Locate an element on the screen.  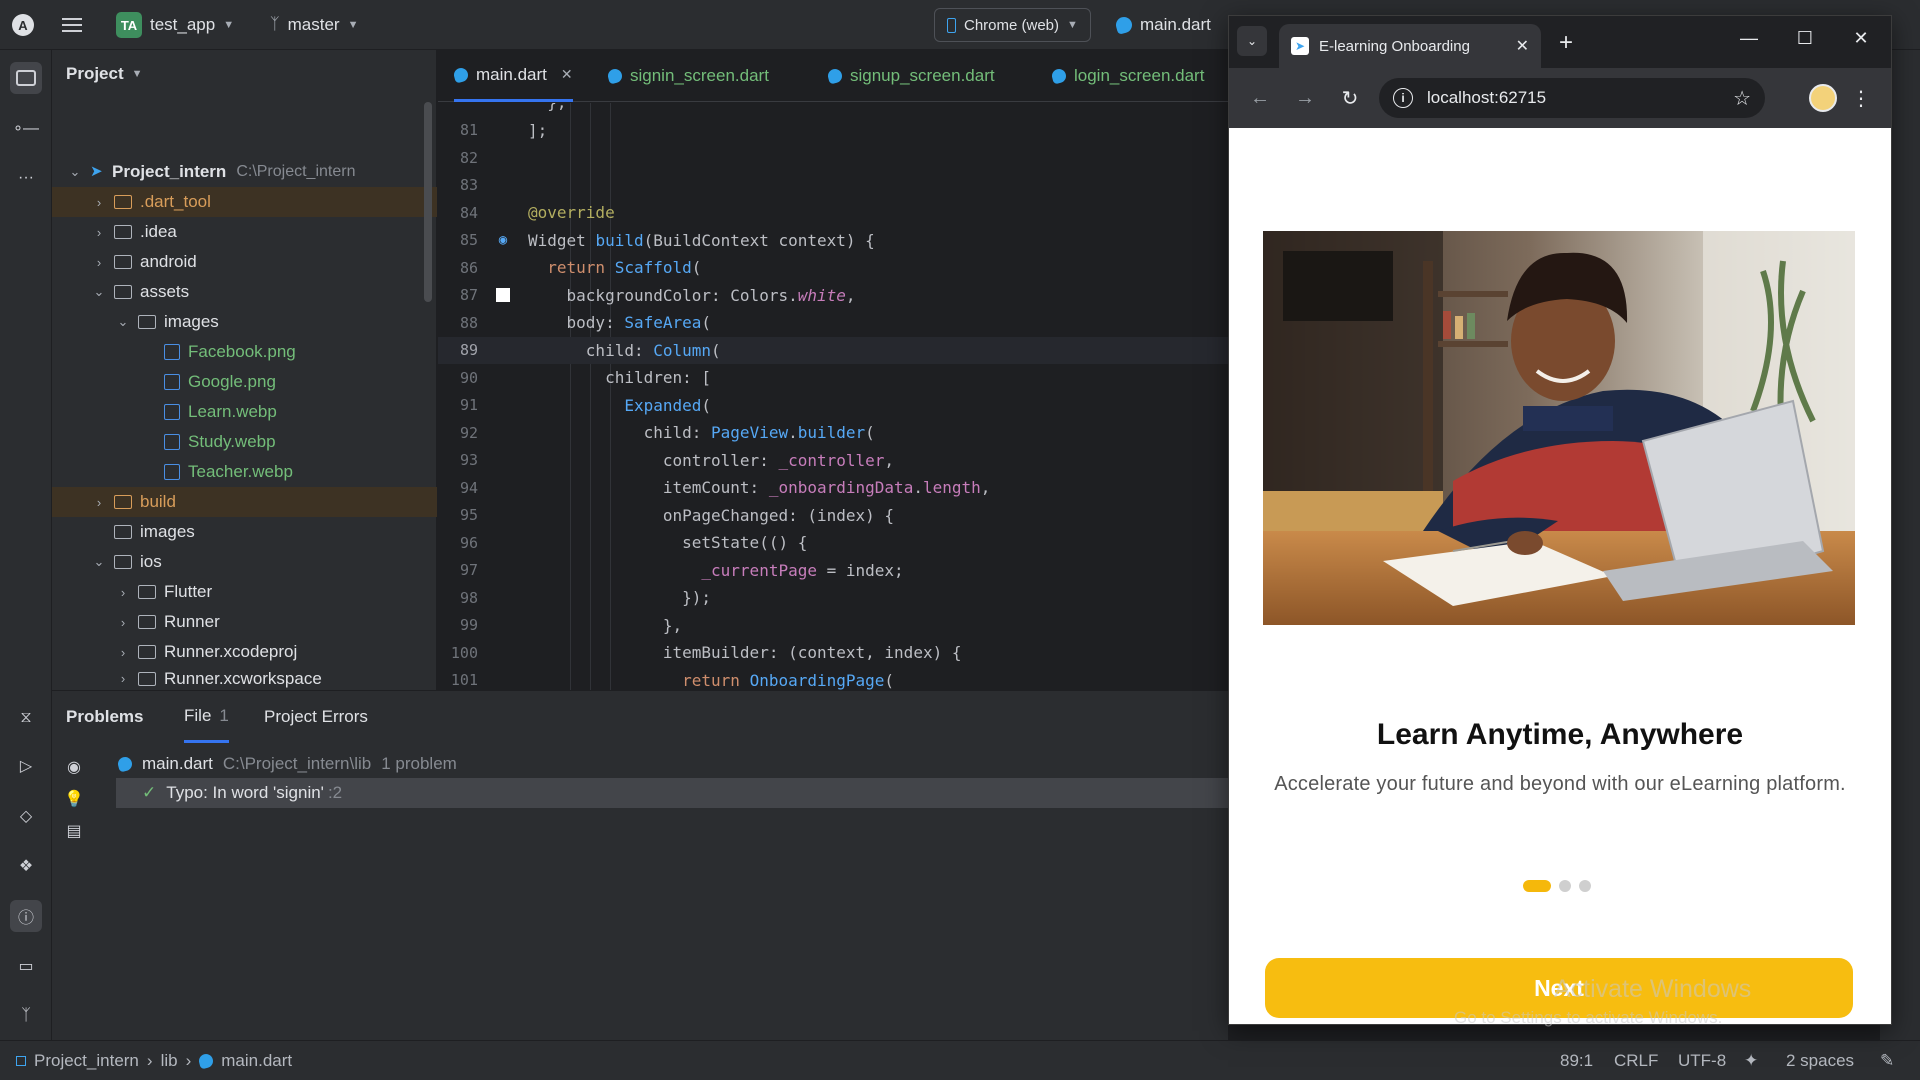
tab-signup-screen: signup_screen.dart is located at coordinates (910, 76).